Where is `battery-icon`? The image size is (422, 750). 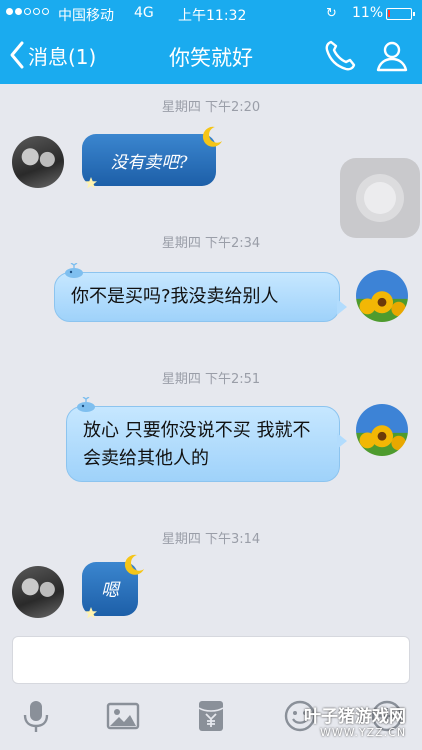 battery-icon is located at coordinates (400, 14).